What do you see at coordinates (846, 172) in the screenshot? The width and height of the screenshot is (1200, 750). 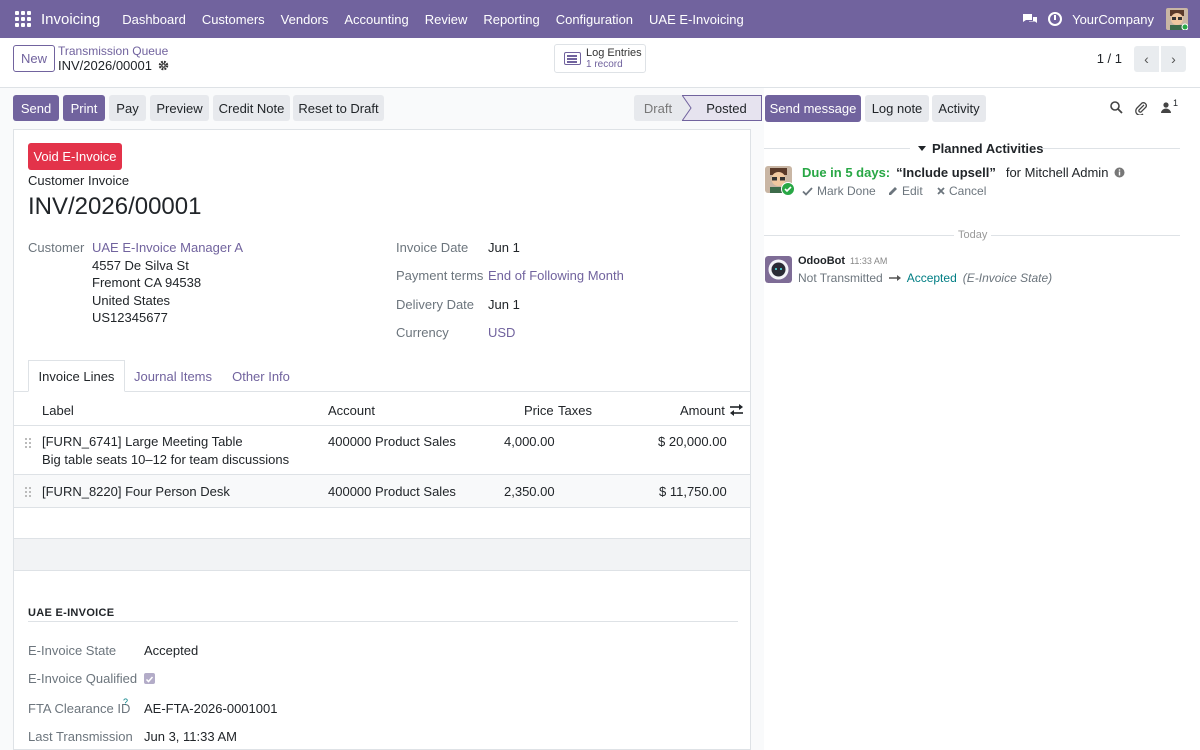 I see `activity-due: Due in 5 days:` at bounding box center [846, 172].